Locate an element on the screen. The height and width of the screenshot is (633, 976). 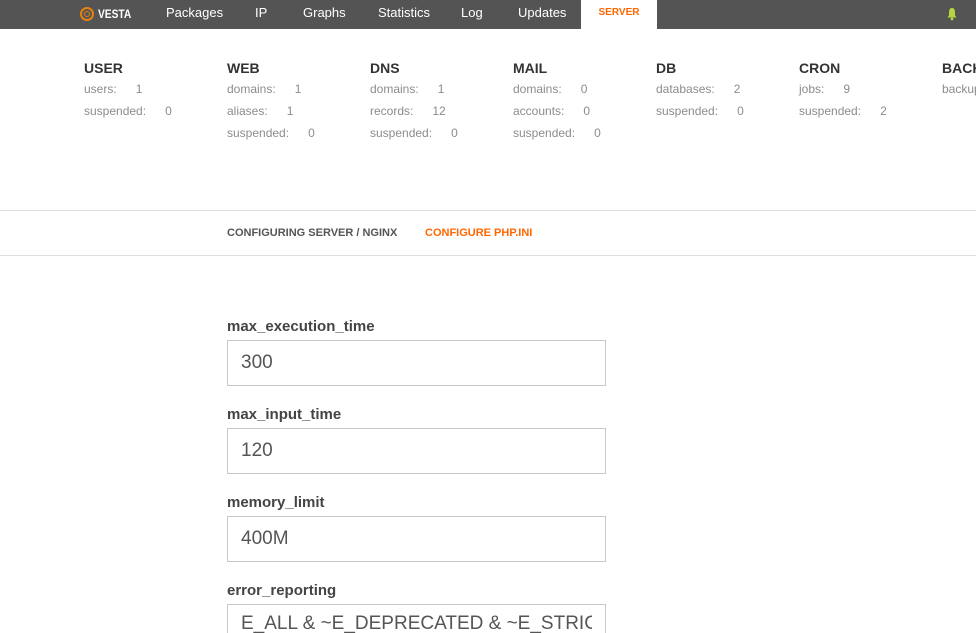
stat-label: backups: is located at coordinates (959, 89).